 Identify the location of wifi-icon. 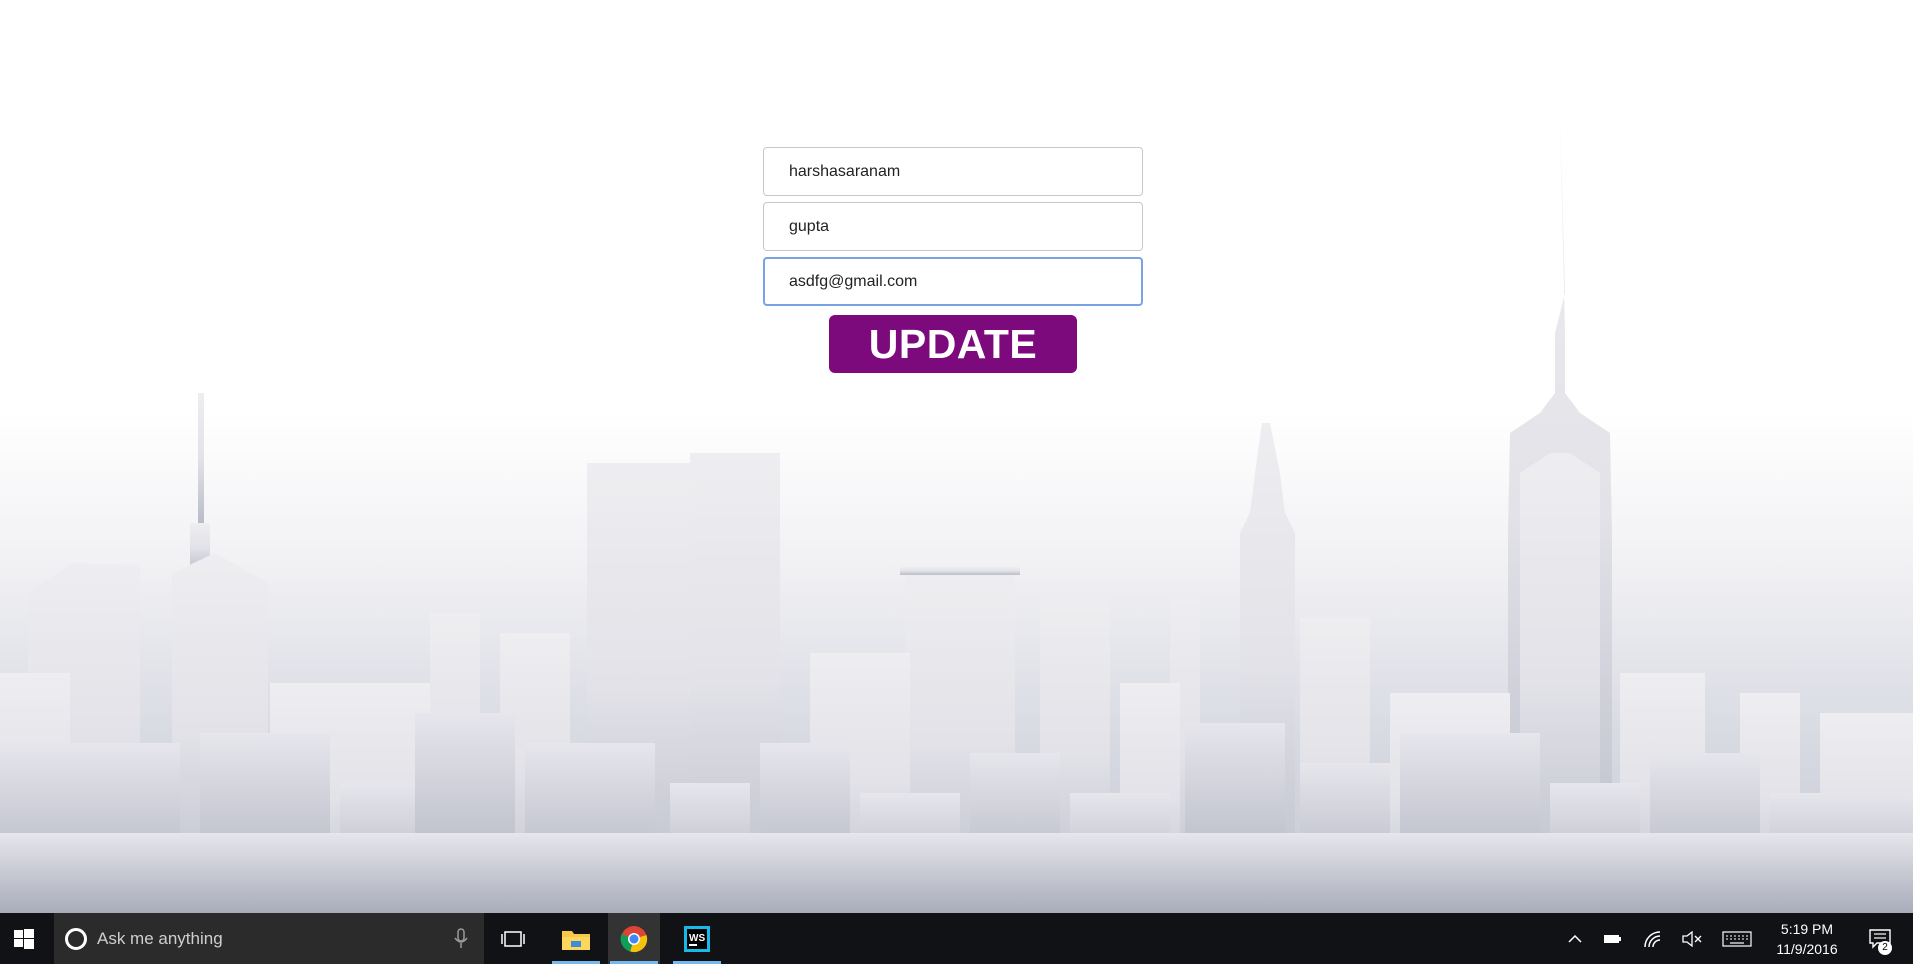
(1652, 938).